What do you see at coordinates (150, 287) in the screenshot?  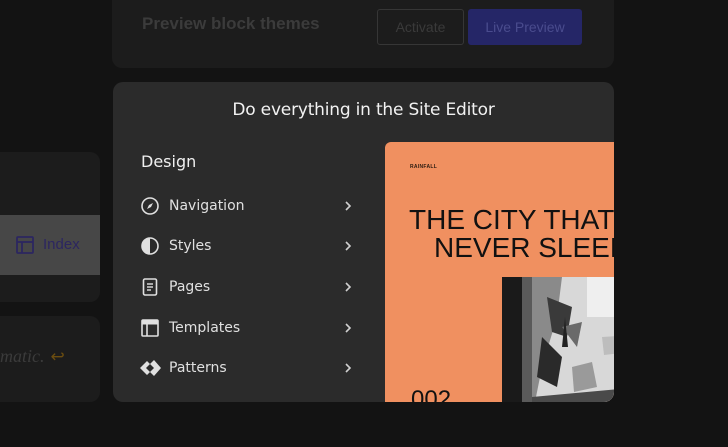 I see `page-icon` at bounding box center [150, 287].